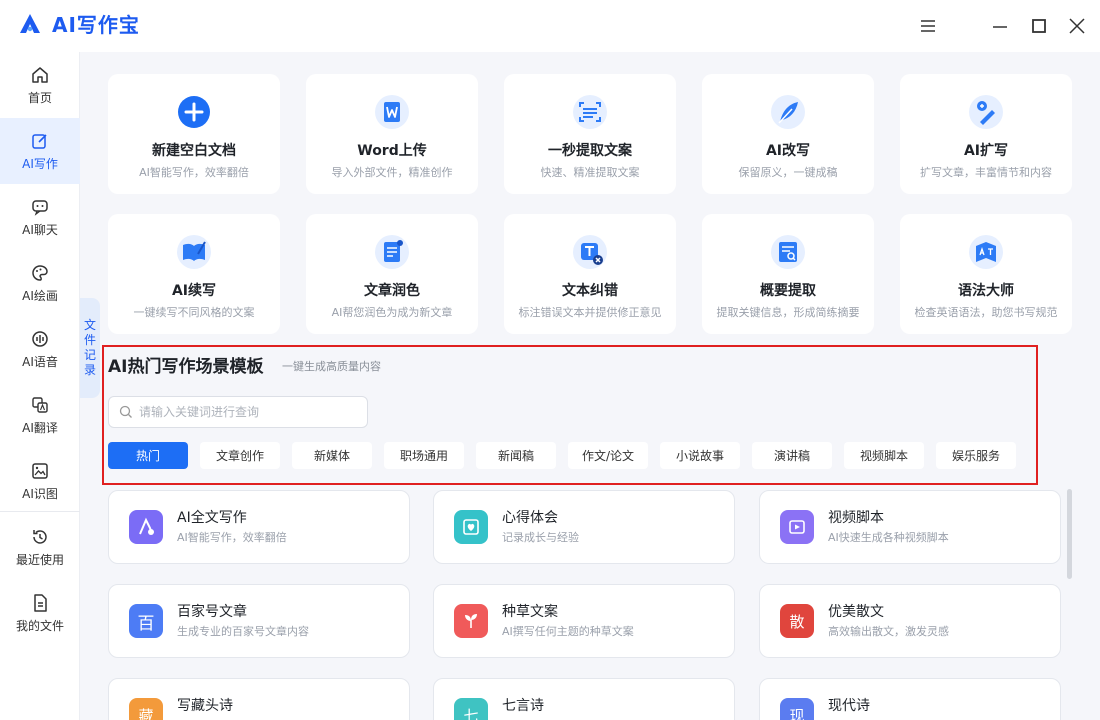 The height and width of the screenshot is (720, 1100). What do you see at coordinates (788, 134) in the screenshot?
I see `tool-ai-rewrite: AI改写 保留原义，一键成稿` at bounding box center [788, 134].